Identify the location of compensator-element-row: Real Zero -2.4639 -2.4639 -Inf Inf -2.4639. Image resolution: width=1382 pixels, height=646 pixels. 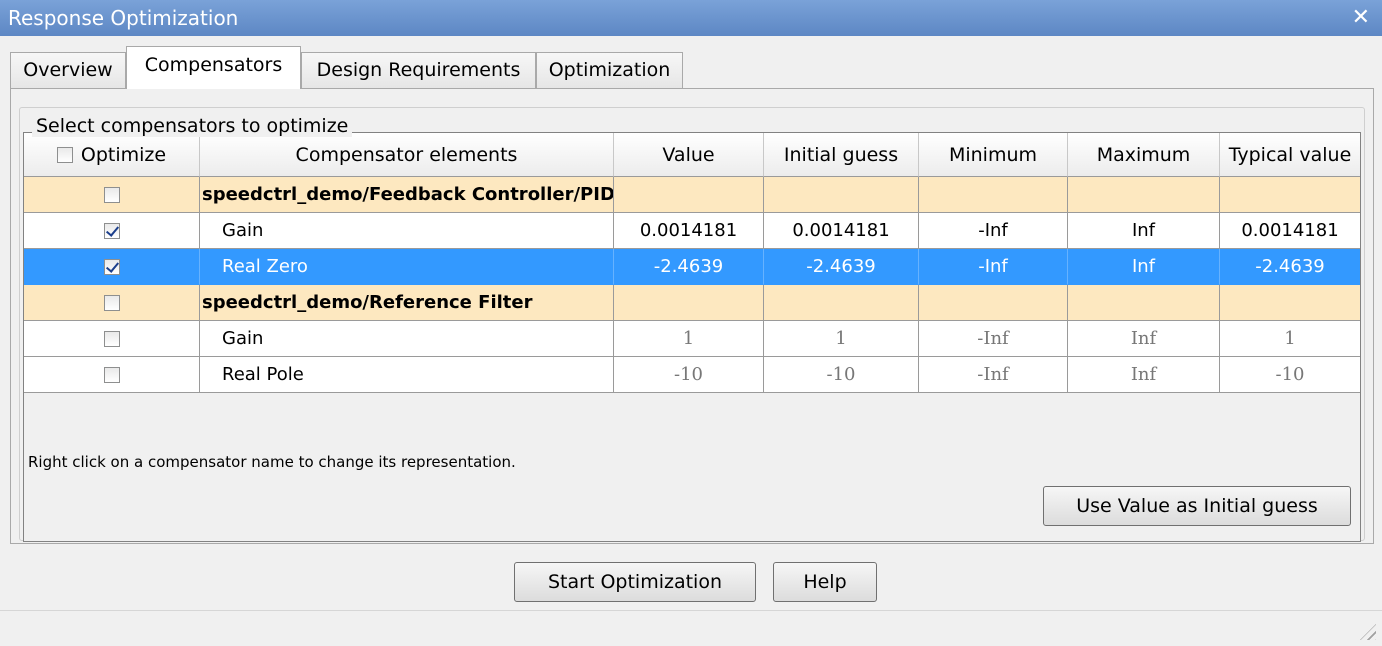
(692, 267).